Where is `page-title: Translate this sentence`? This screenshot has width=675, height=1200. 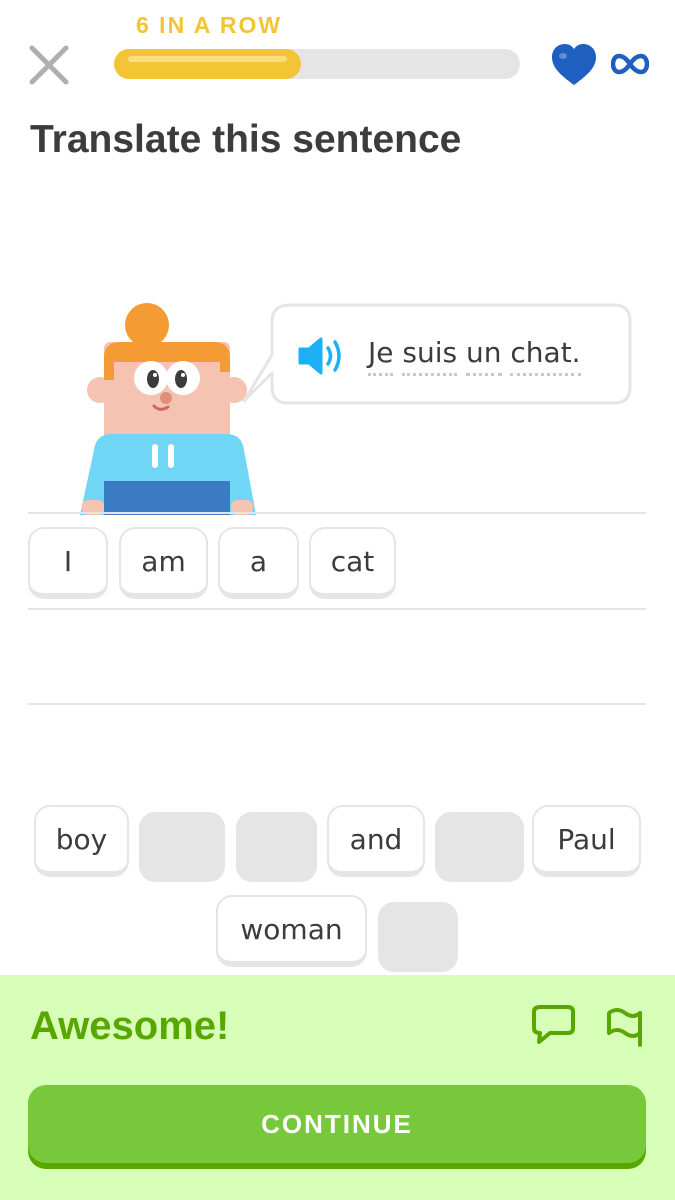 page-title: Translate this sentence is located at coordinates (246, 139).